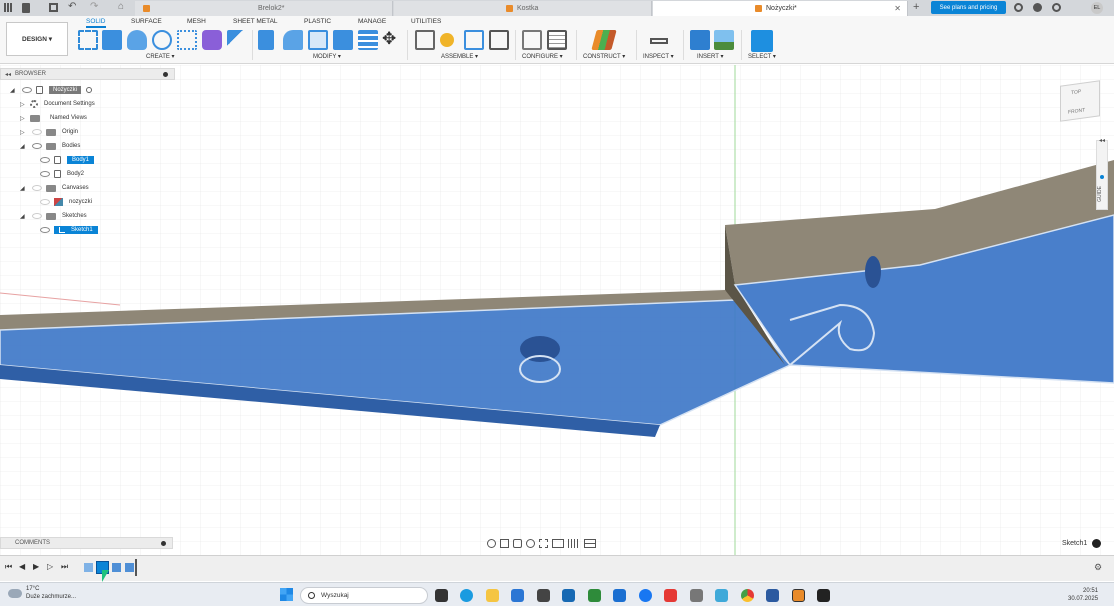 The image size is (1114, 606). What do you see at coordinates (187, 40) in the screenshot?
I see `pattern-icon` at bounding box center [187, 40].